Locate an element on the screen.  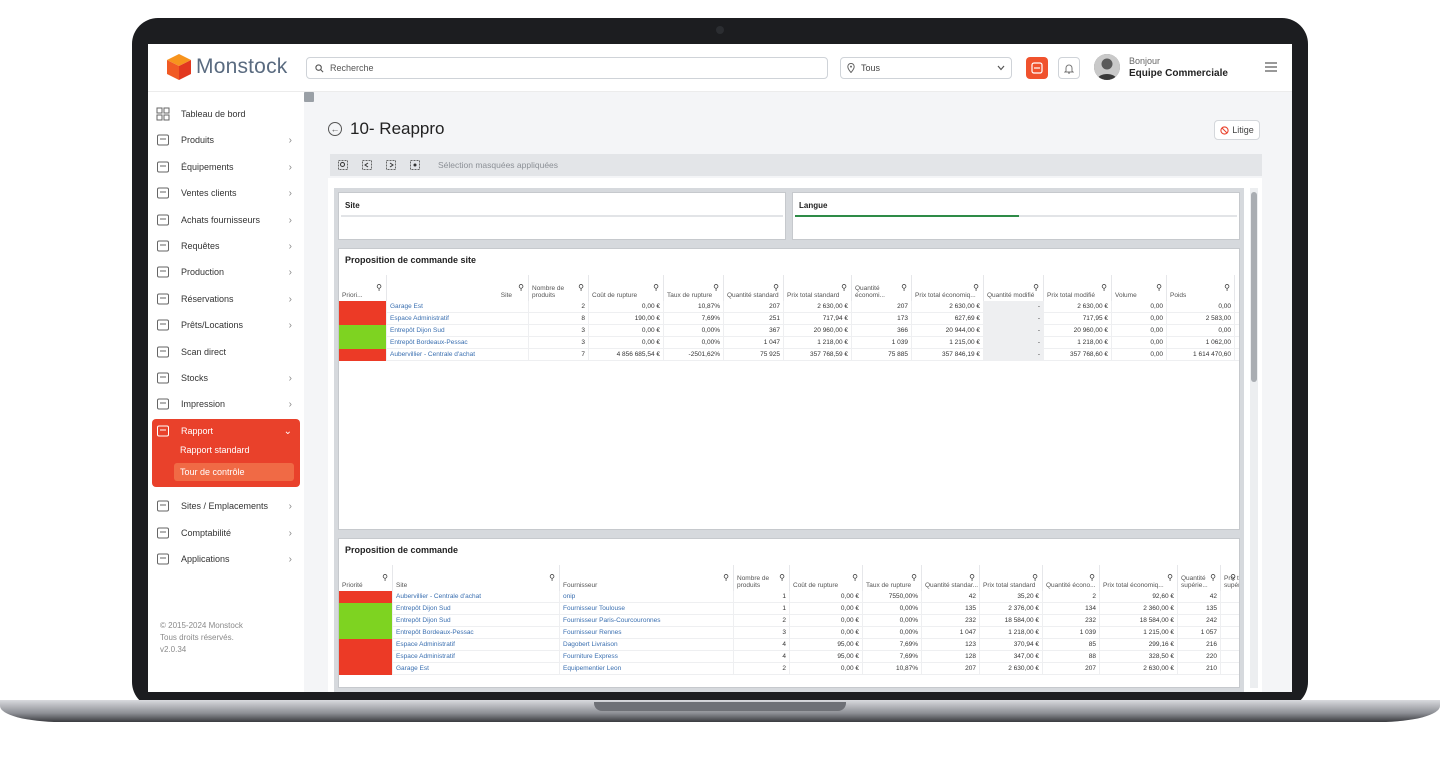
site-filter: Site is located at coordinates (562, 216).